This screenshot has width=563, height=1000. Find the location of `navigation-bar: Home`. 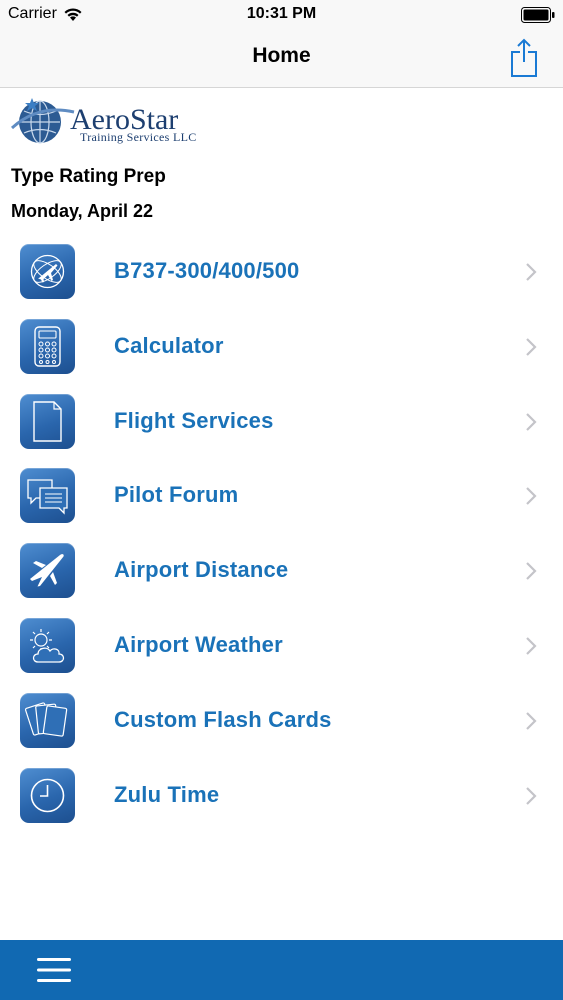

navigation-bar: Home is located at coordinates (281, 59).